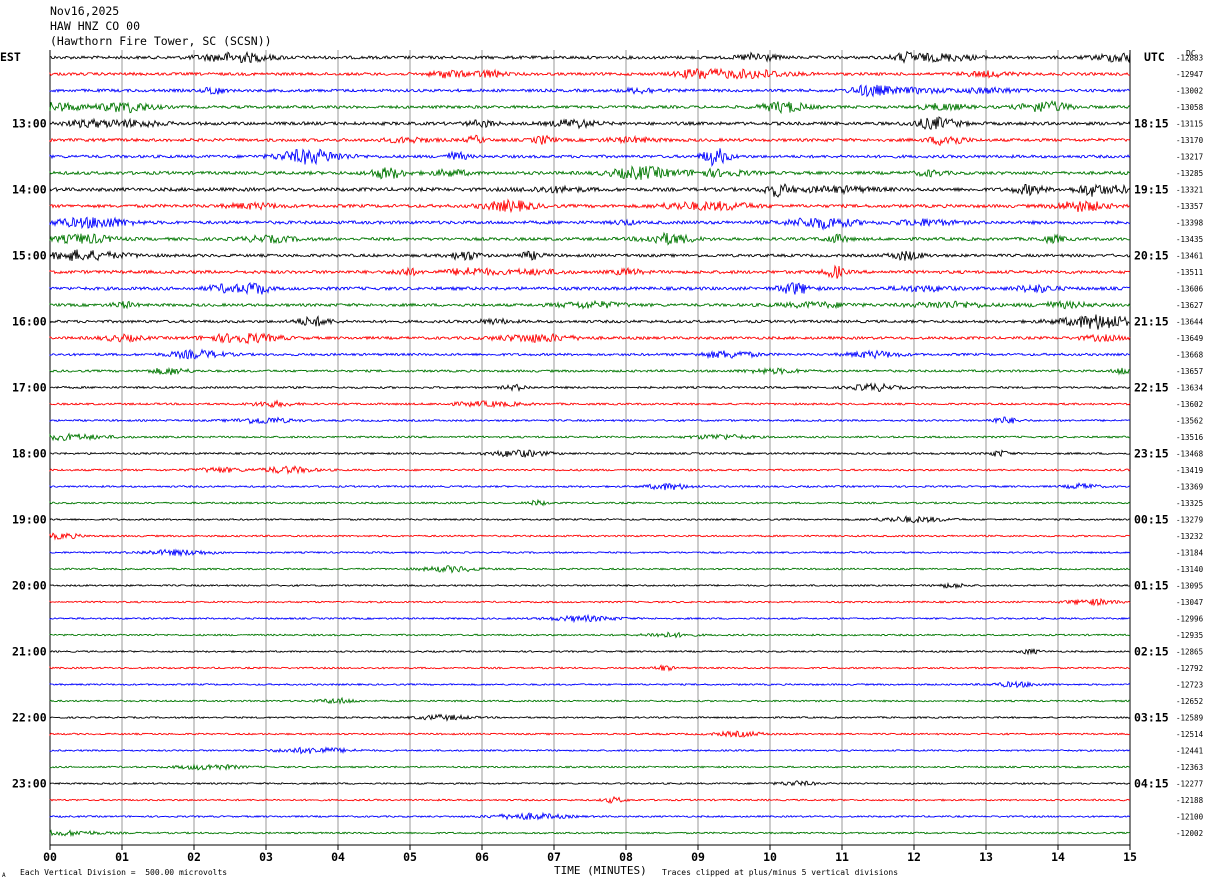  I want to click on dc-offset-label: -13649, so click(1189, 338).